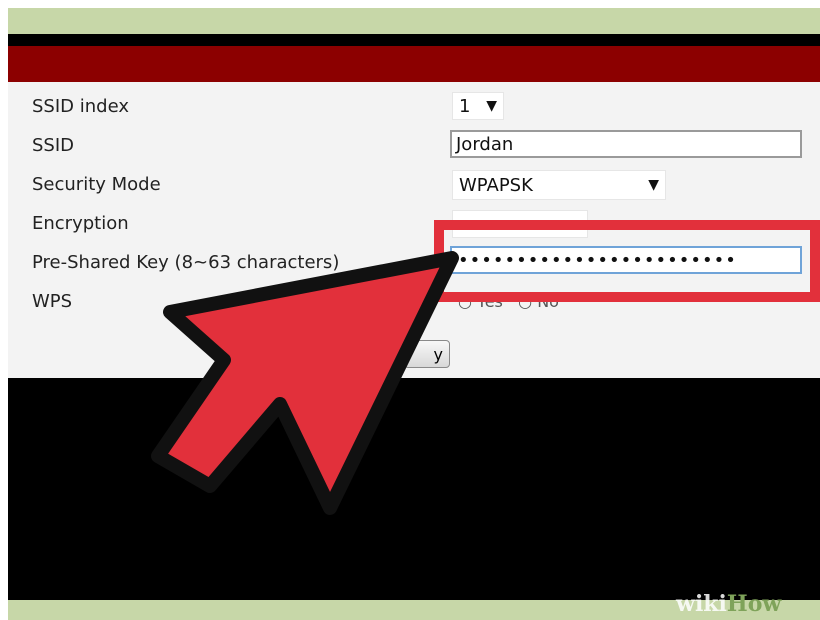 The image size is (820, 620). Describe the element at coordinates (701, 604) in the screenshot. I see `watermark-part1: wiki` at that location.